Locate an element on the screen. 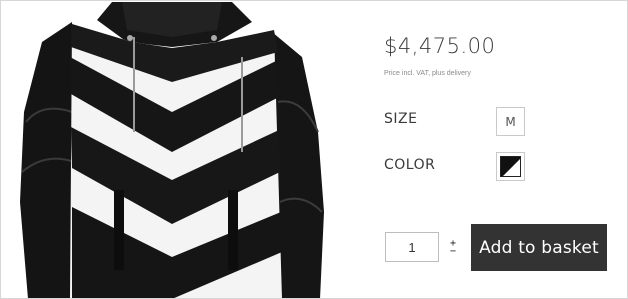  price-note: Price incl. VAT, plus delivery is located at coordinates (427, 73).